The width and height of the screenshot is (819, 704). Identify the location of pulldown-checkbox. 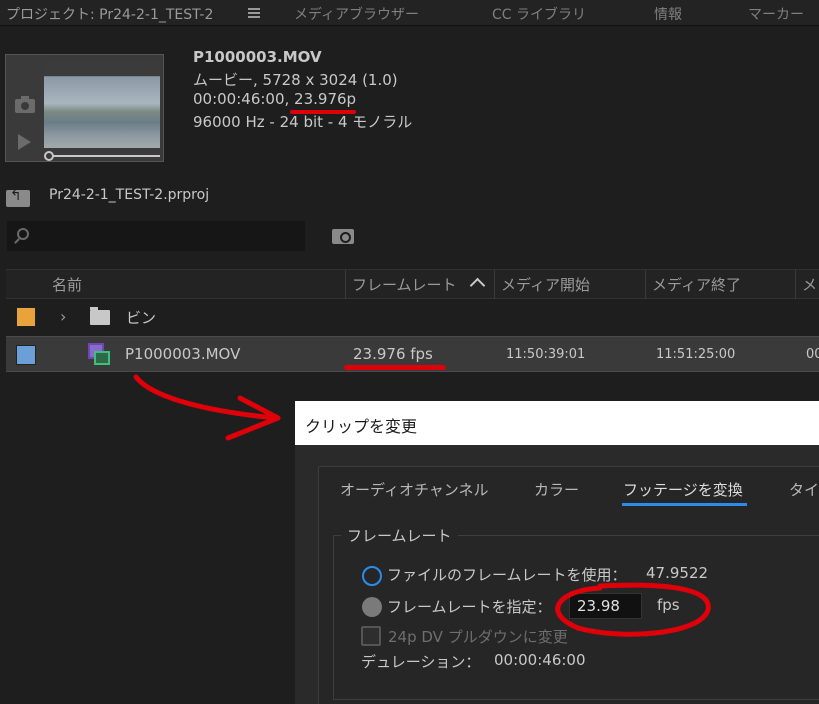
(371, 636).